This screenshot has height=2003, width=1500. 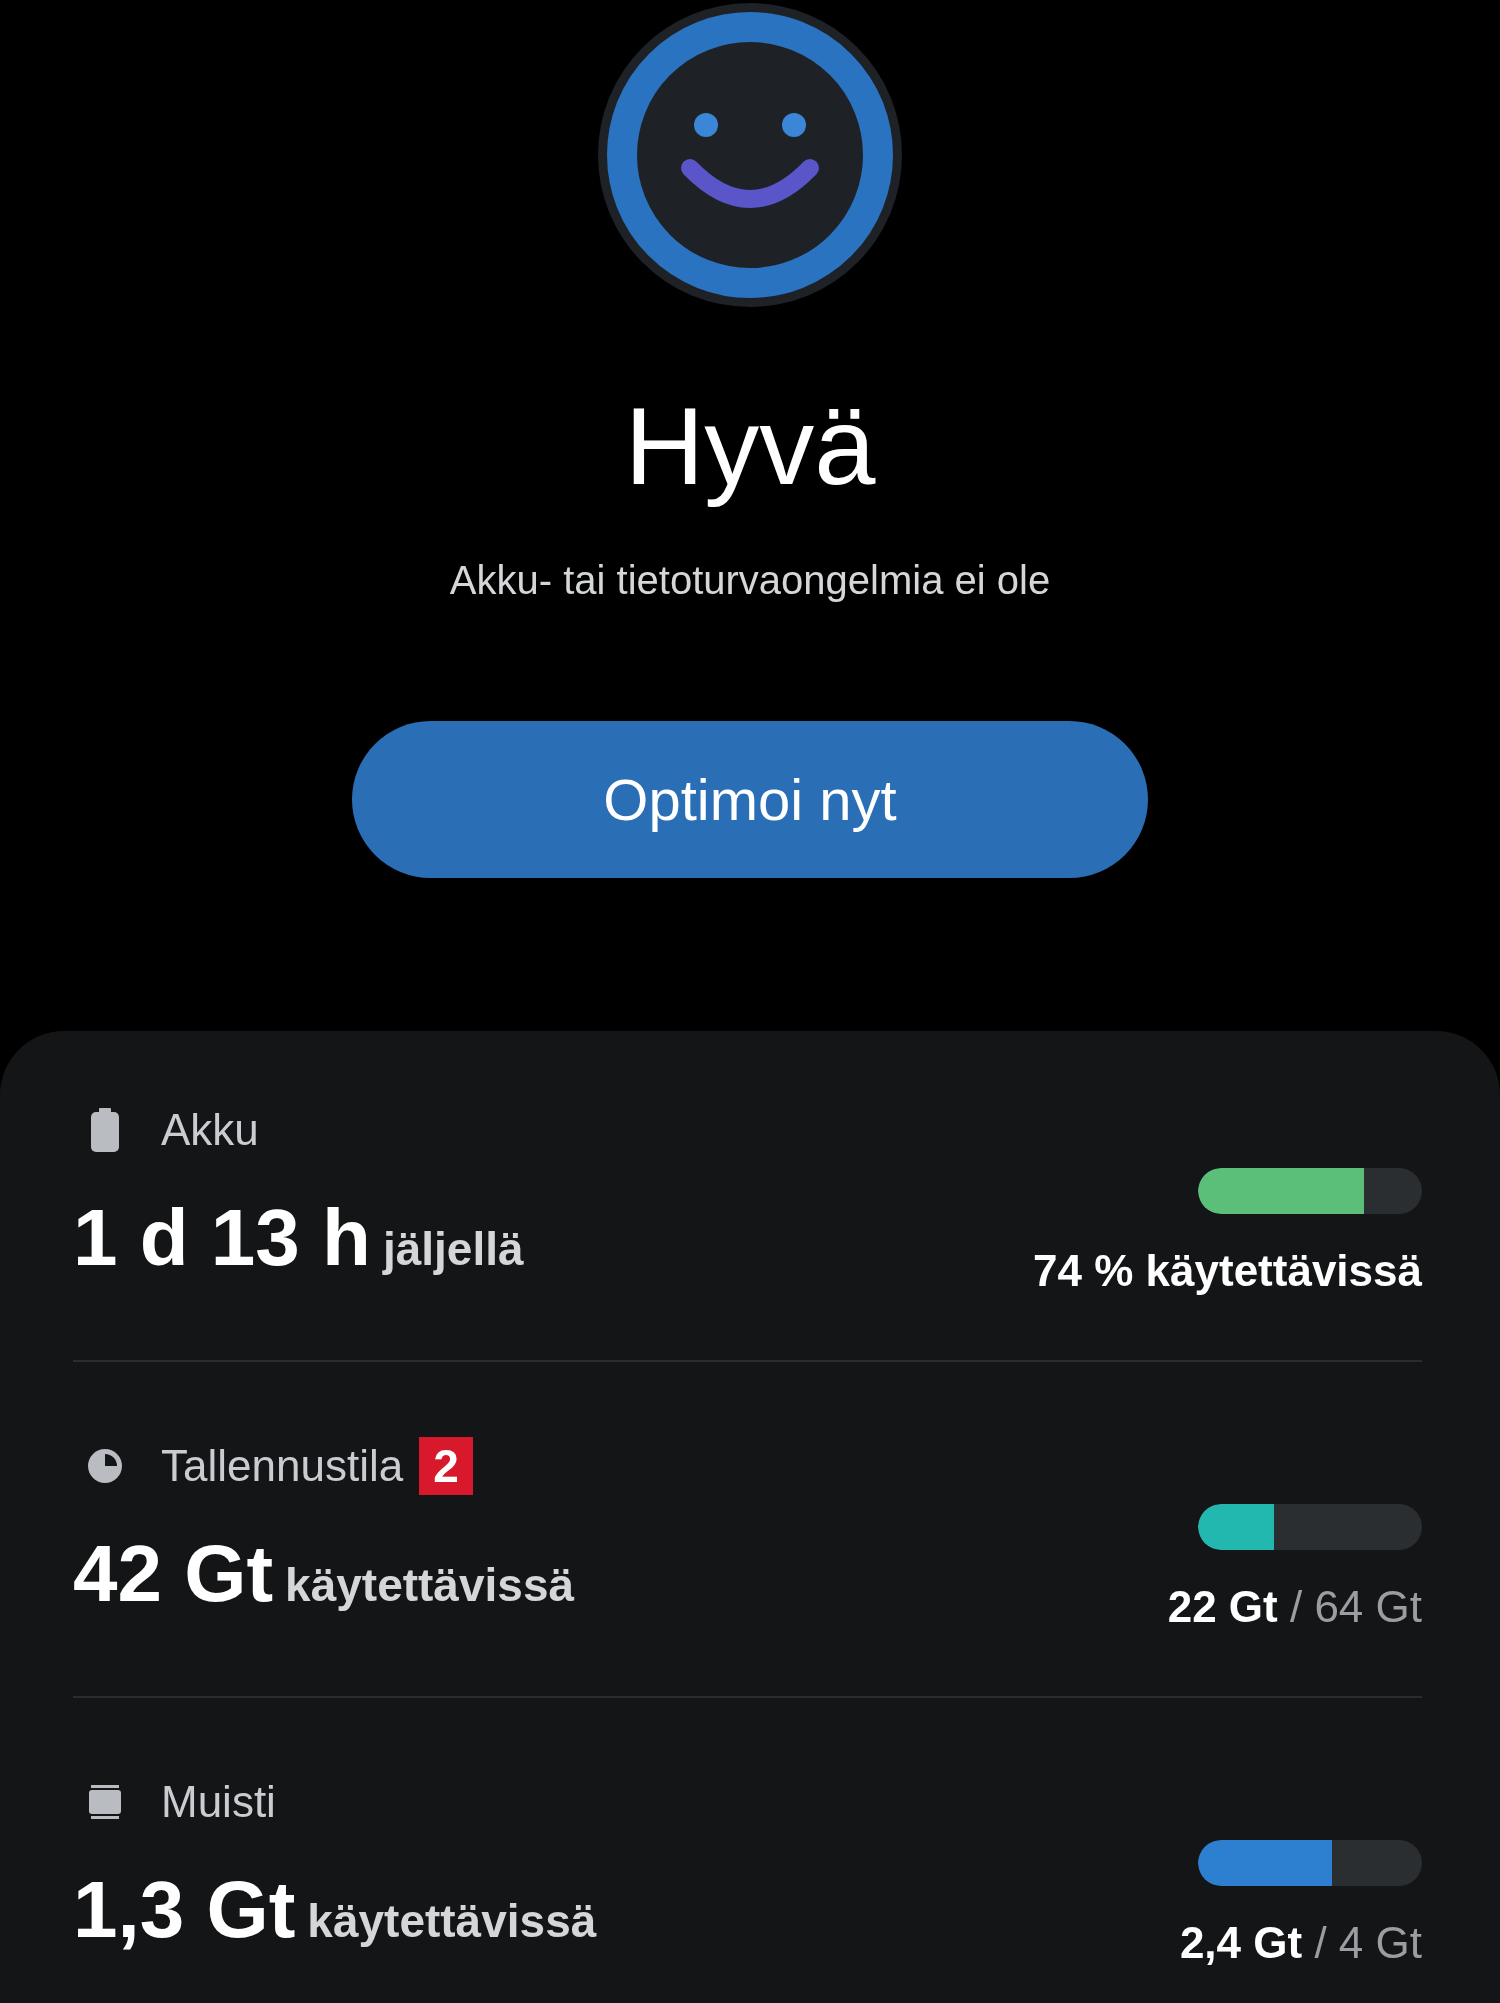 What do you see at coordinates (453, 1249) in the screenshot?
I see `value-suffix: jäljellä` at bounding box center [453, 1249].